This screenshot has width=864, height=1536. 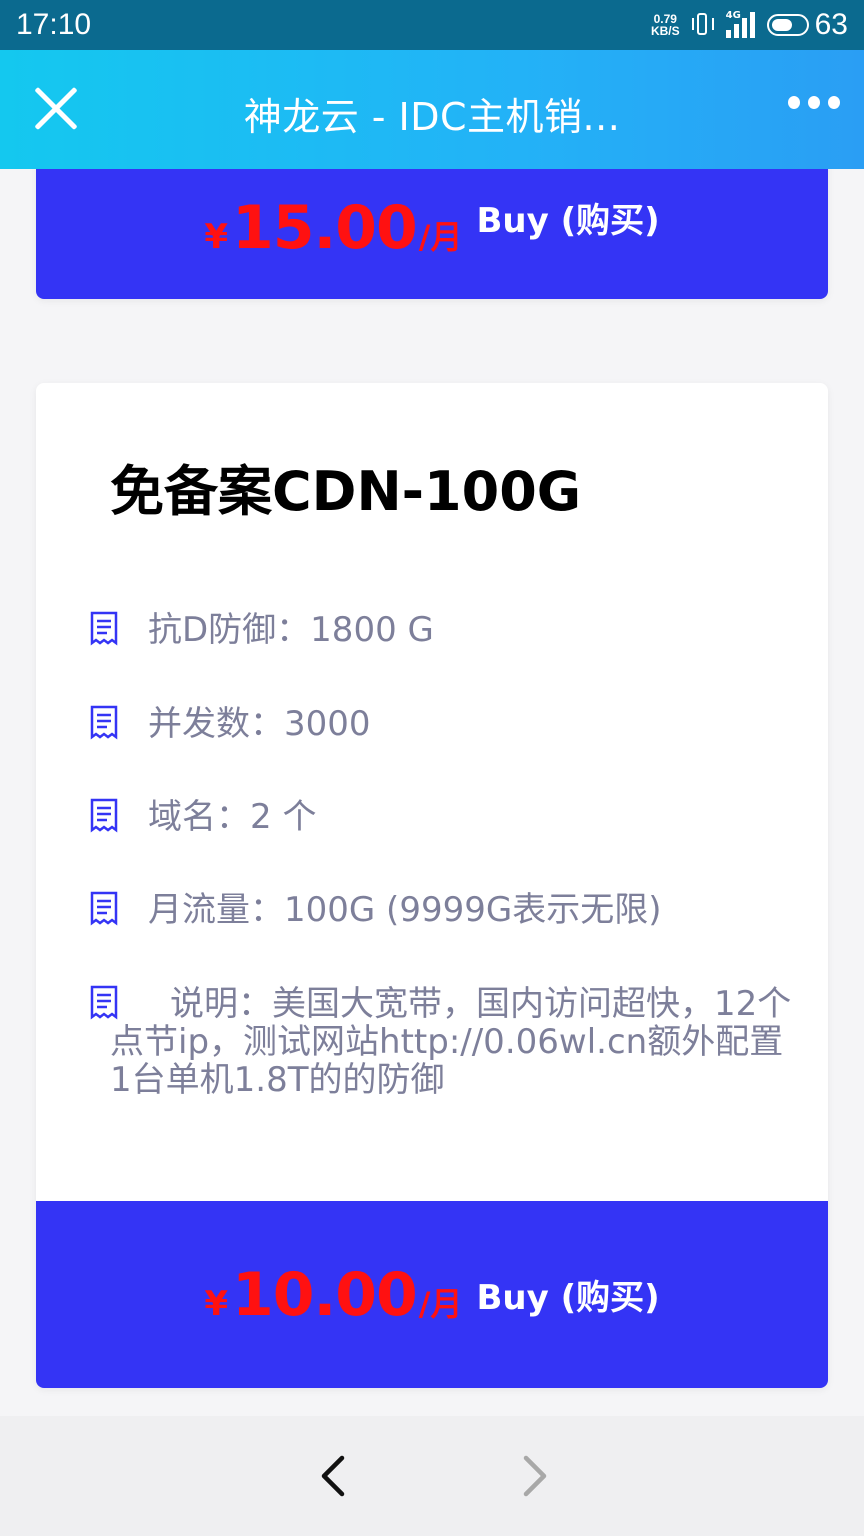 I want to click on status-bar: 17:10 0.79 KB/S 4G 63, so click(x=432, y=25).